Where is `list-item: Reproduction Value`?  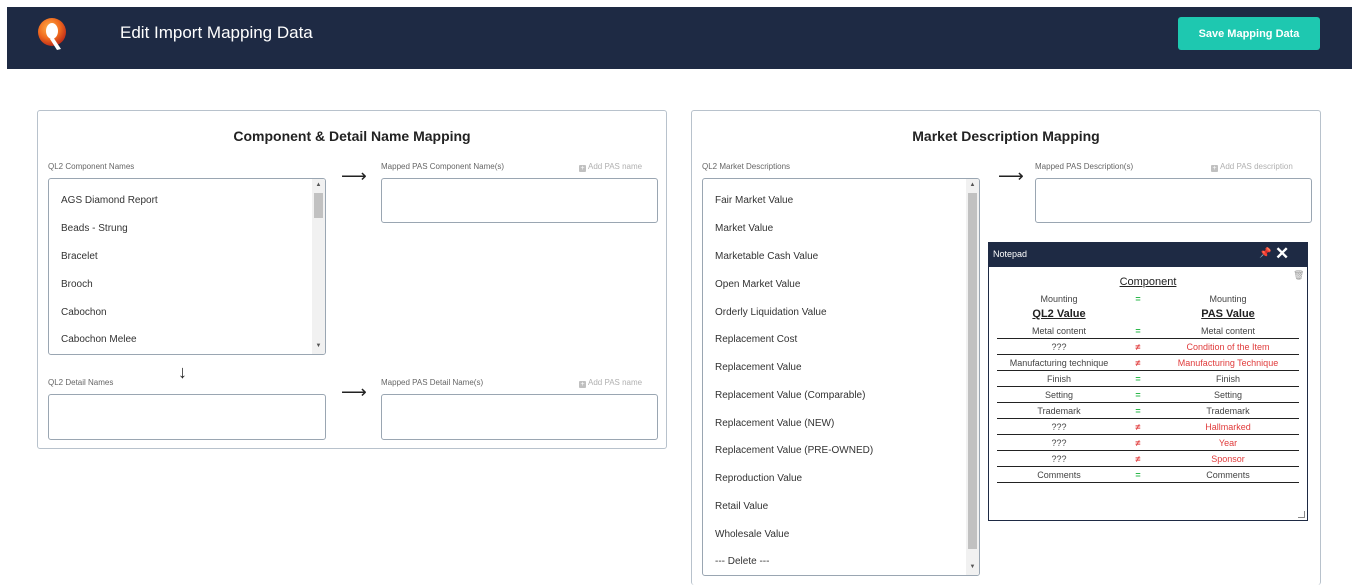 list-item: Reproduction Value is located at coordinates (758, 478).